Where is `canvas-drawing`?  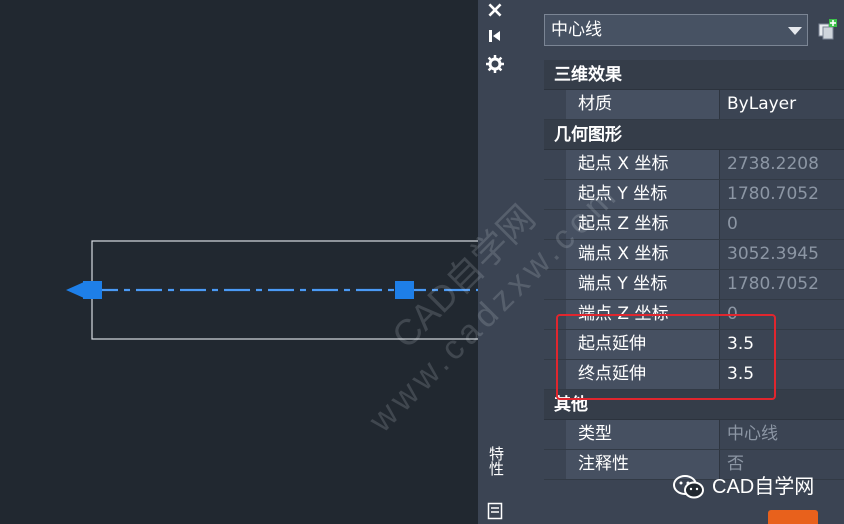 canvas-drawing is located at coordinates (272, 290).